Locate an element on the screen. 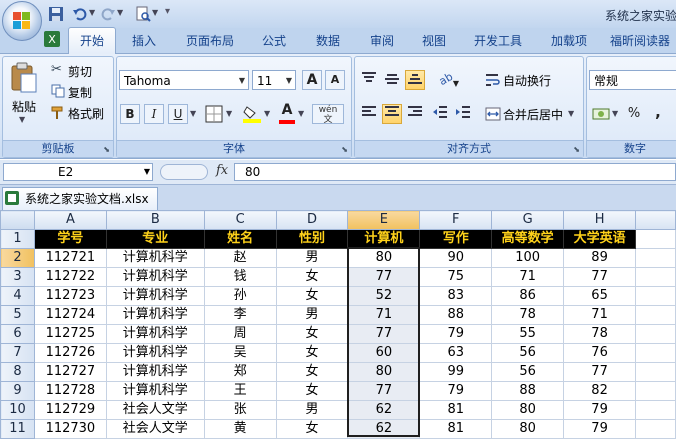 The height and width of the screenshot is (439, 676). header-cell: 高等数学 is located at coordinates (528, 239).